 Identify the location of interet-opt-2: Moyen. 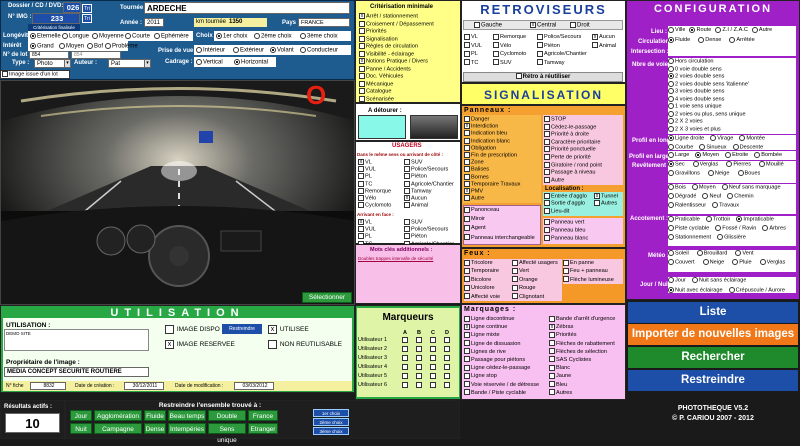
(71, 46).